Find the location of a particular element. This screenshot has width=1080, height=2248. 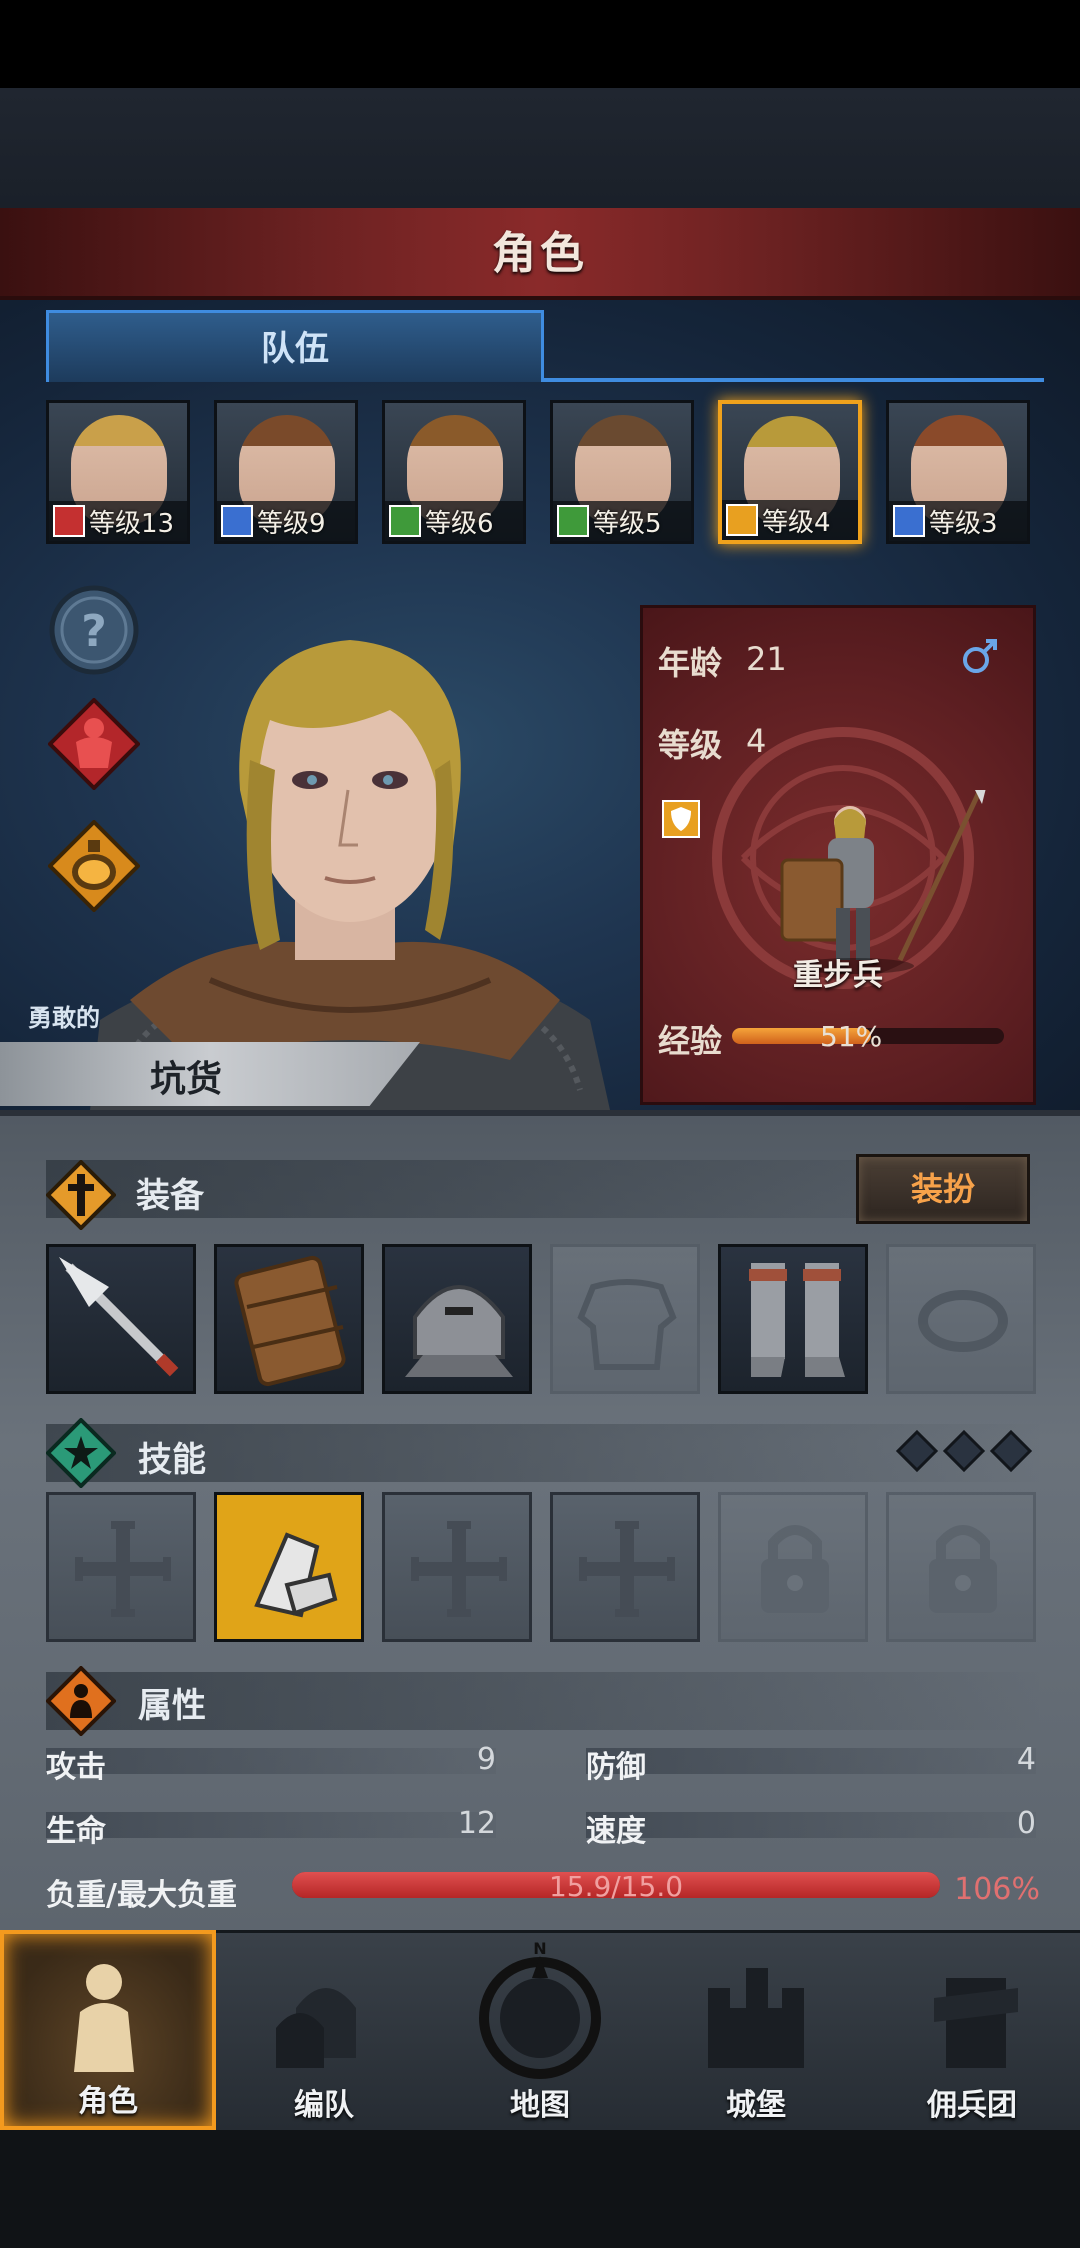

nav-item: 角色 is located at coordinates (108, 2030).